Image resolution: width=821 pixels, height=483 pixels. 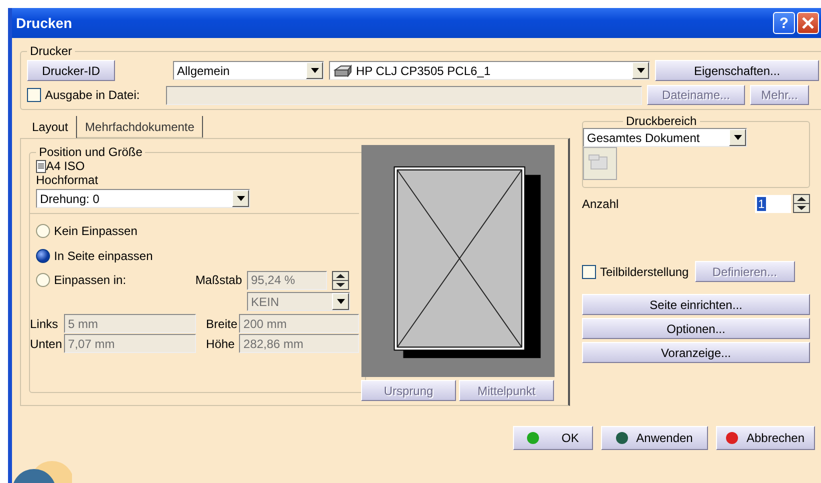 I want to click on scale-label: Maßstab, so click(x=218, y=280).